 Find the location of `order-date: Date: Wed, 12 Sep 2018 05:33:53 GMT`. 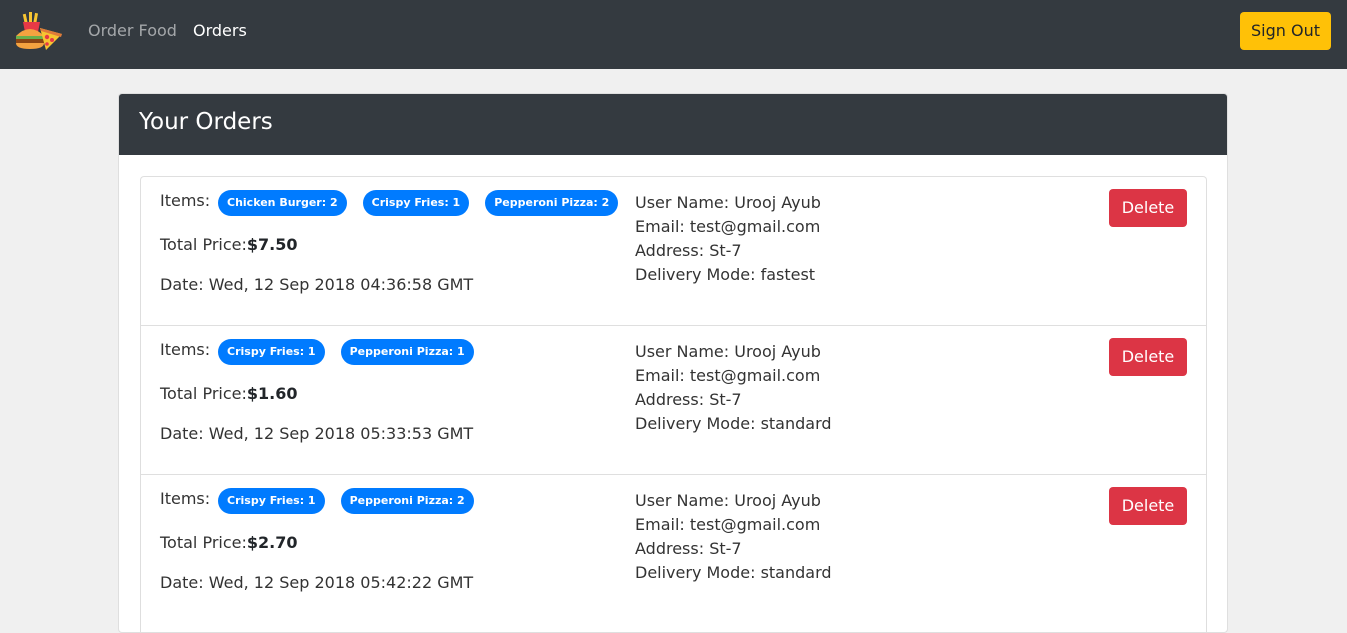

order-date: Date: Wed, 12 Sep 2018 05:33:53 GMT is located at coordinates (317, 433).